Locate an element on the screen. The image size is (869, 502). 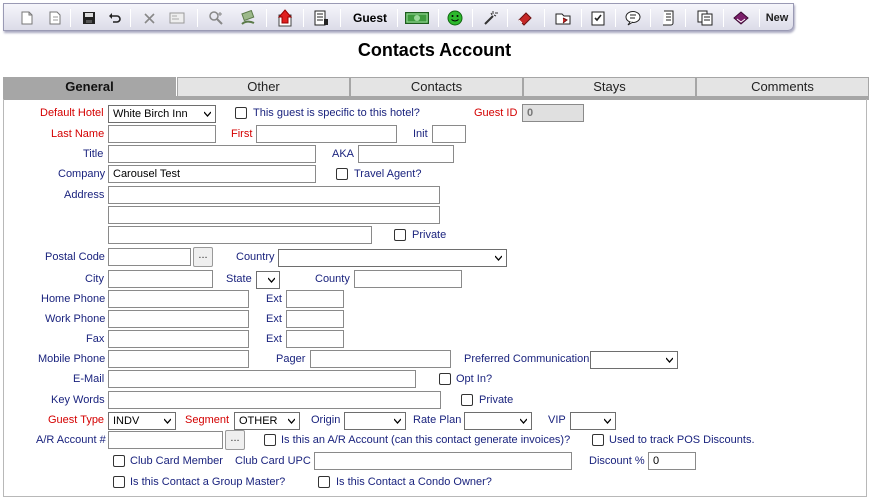
first-name-input is located at coordinates (326, 134).